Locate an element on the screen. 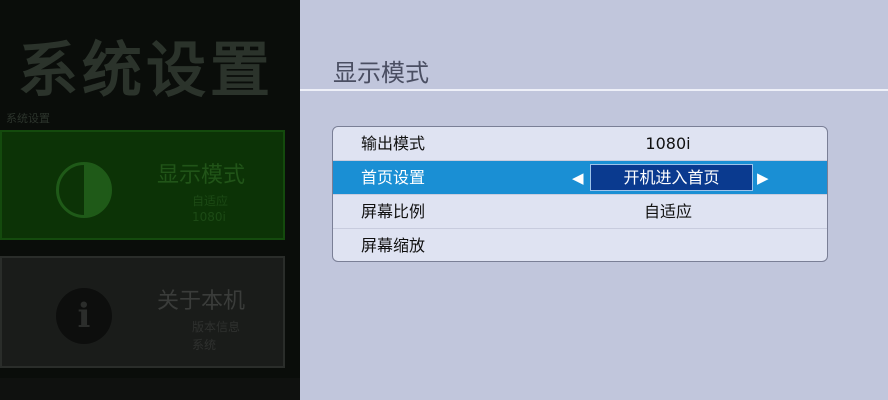 This screenshot has height=400, width=888. list-item-screen-zoom: 屏幕缩放 is located at coordinates (580, 245).